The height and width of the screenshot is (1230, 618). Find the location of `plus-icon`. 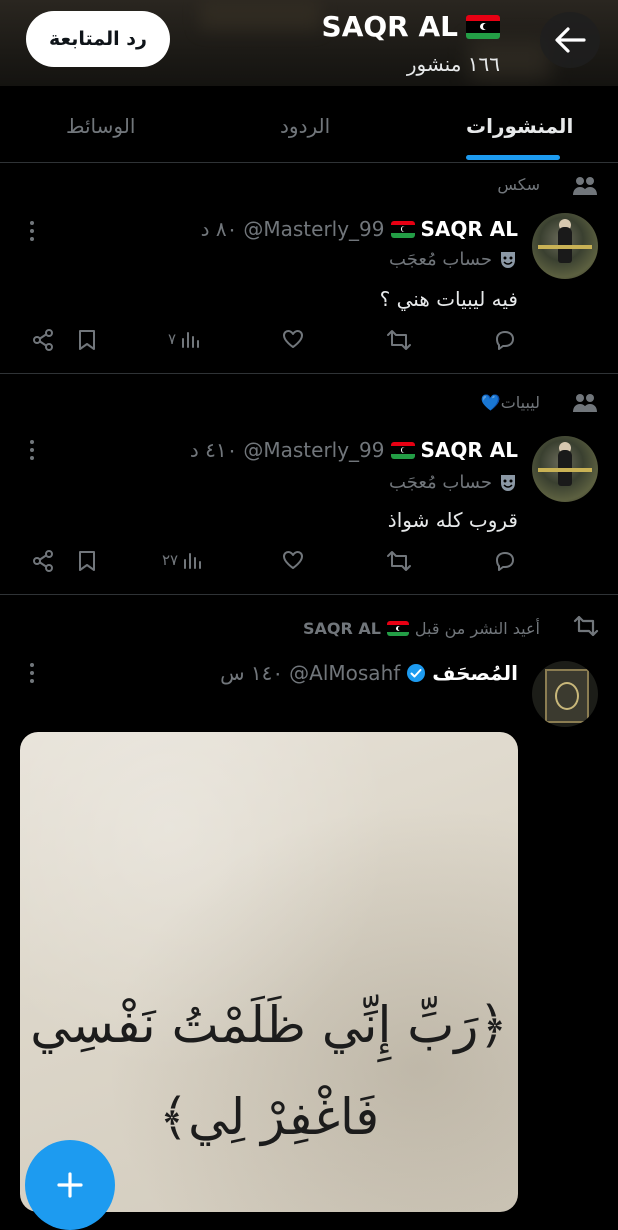

plus-icon is located at coordinates (70, 1185).